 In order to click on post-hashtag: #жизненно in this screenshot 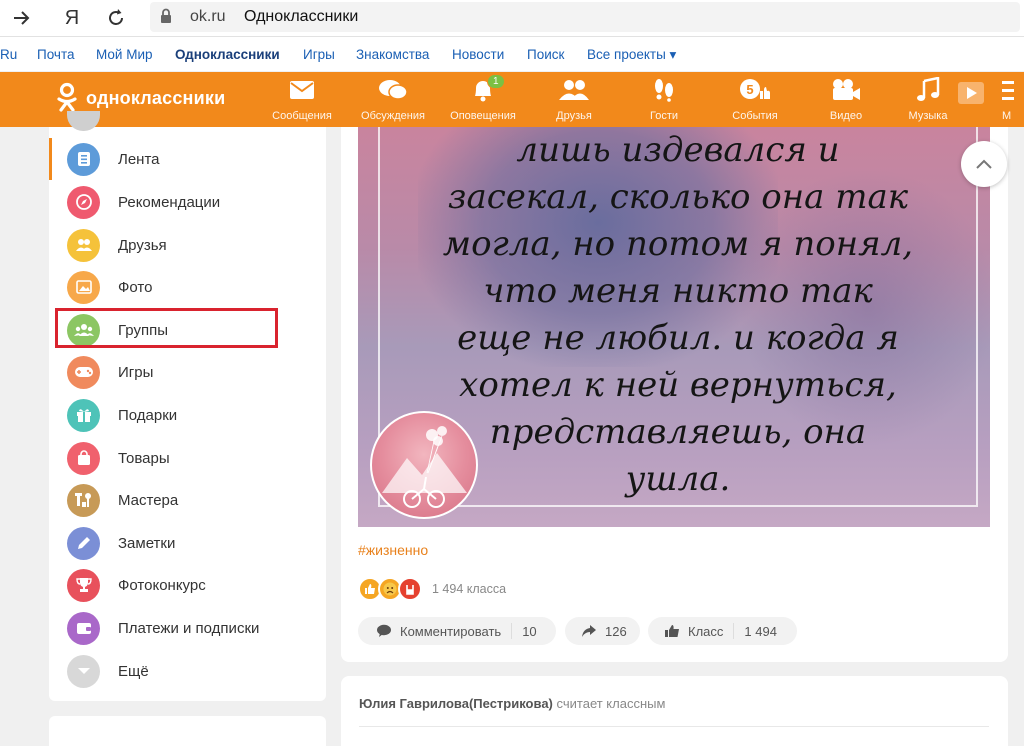, I will do `click(393, 550)`.